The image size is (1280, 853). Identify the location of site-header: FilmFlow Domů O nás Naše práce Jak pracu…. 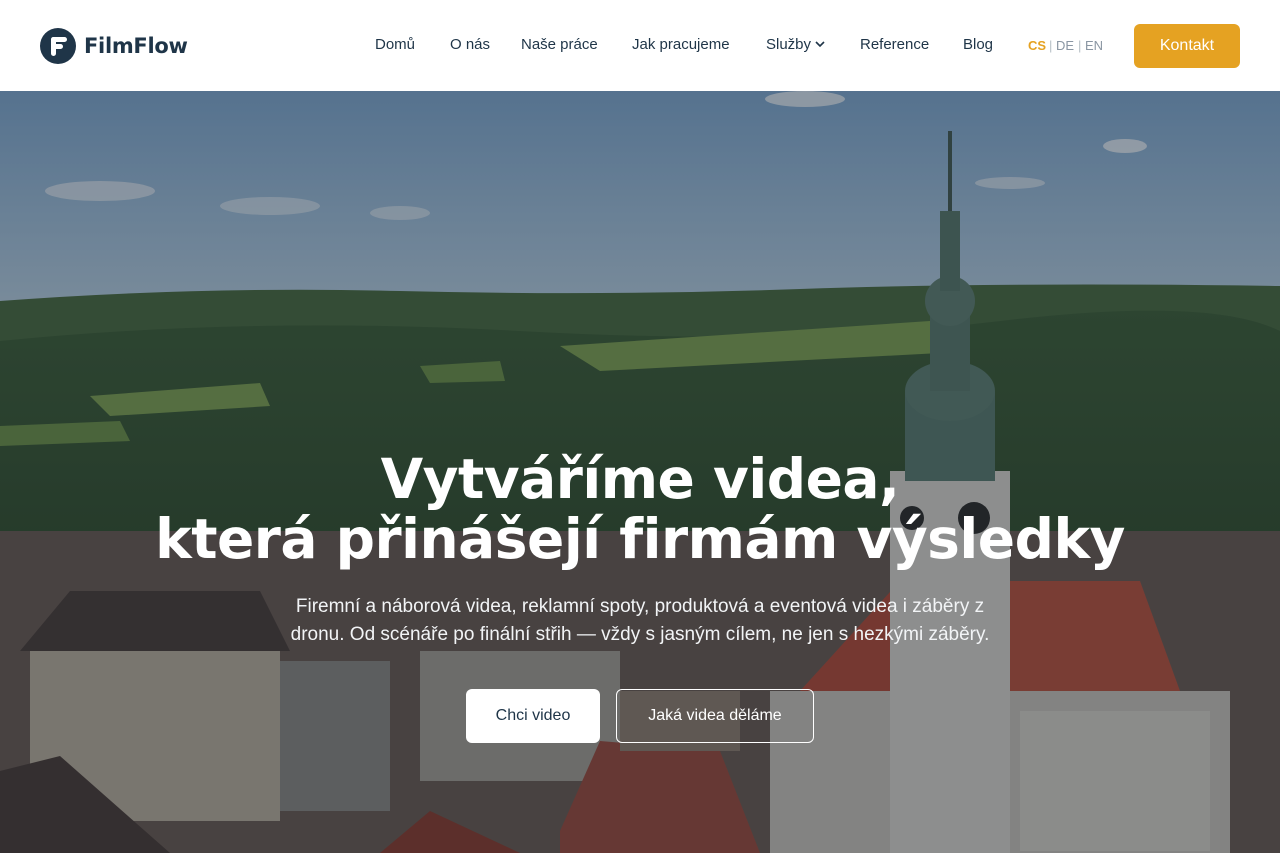
(640, 45).